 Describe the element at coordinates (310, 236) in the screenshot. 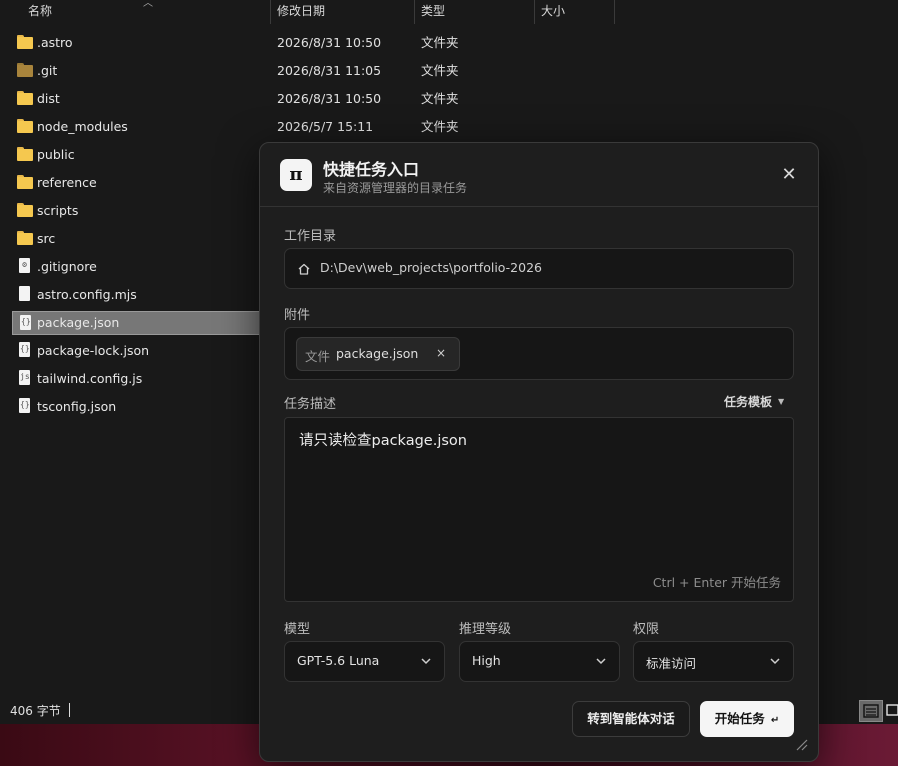

I see `workdir-label: 工作目录` at that location.